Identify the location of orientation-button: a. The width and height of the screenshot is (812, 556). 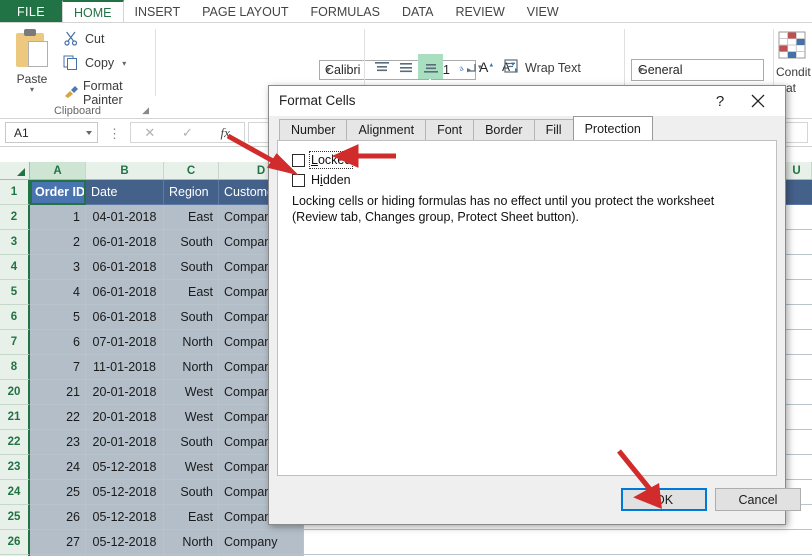
(467, 67).